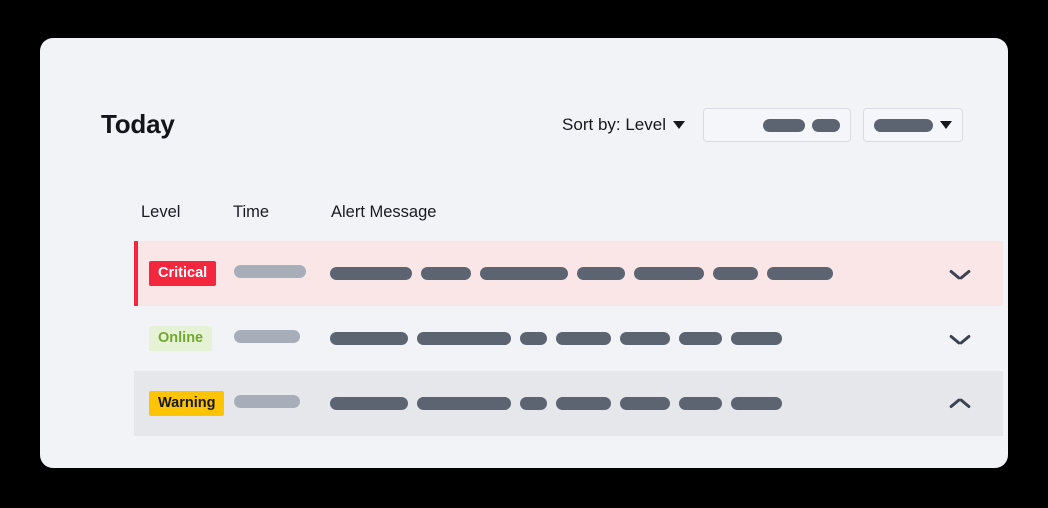 The height and width of the screenshot is (508, 1048). What do you see at coordinates (384, 212) in the screenshot?
I see `column-header-alert-message: Alert Message` at bounding box center [384, 212].